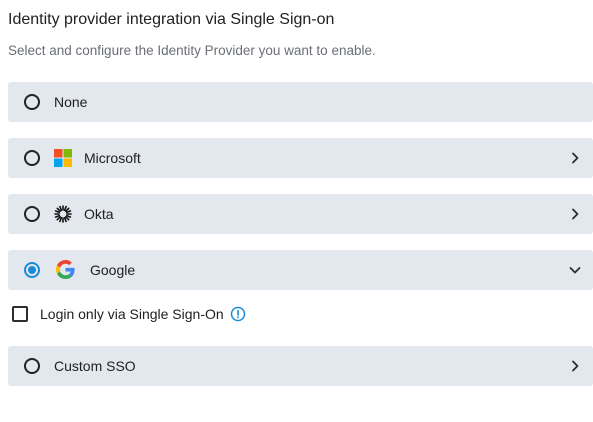  I want to click on provider-option-google: Google, so click(300, 270).